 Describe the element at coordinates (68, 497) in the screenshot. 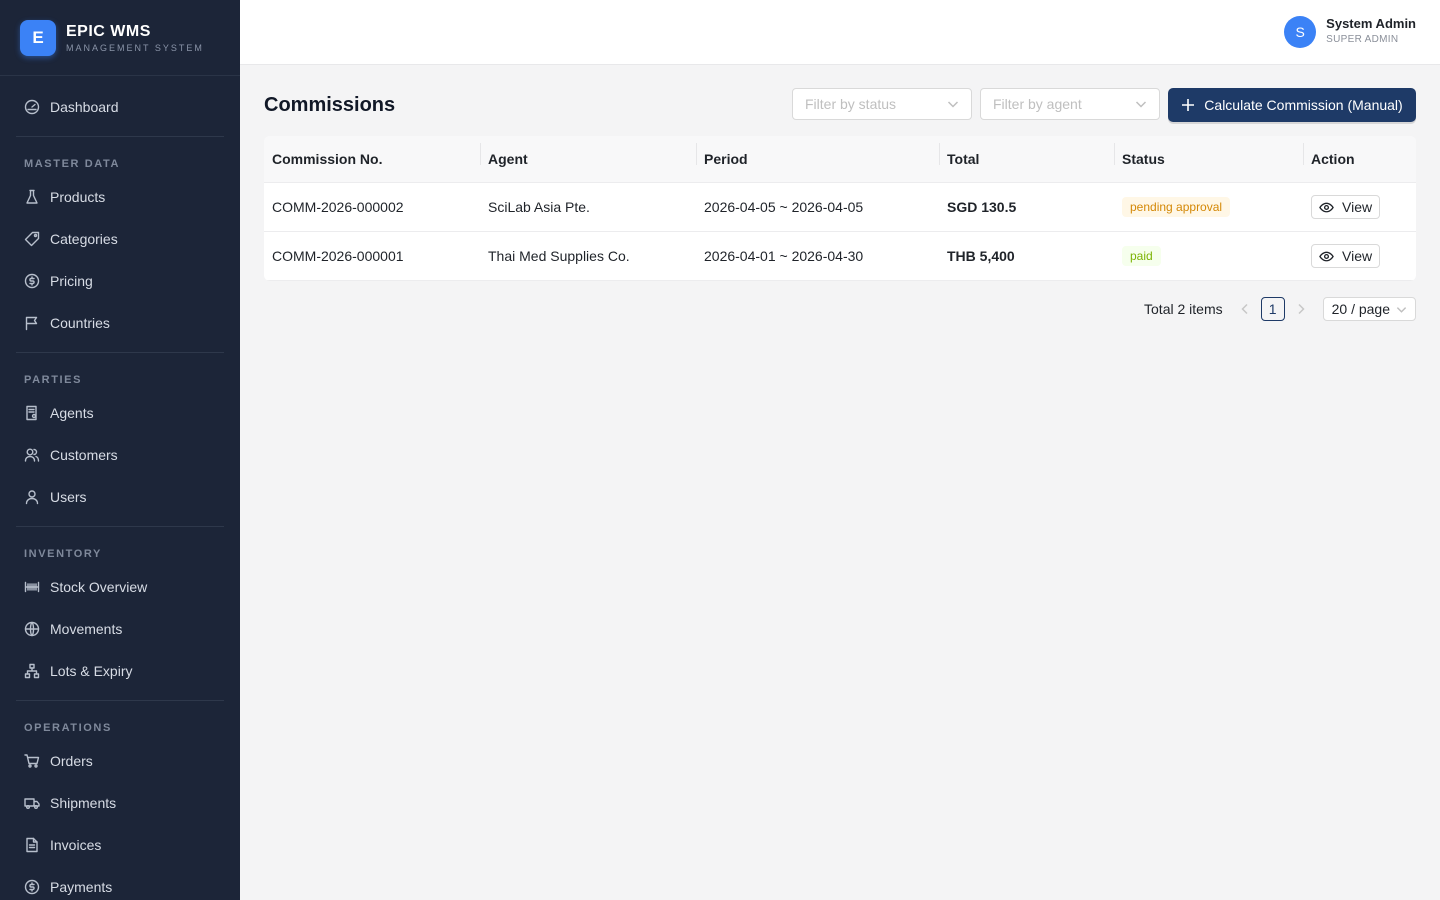

I see `sidebar-item-label: Users` at that location.